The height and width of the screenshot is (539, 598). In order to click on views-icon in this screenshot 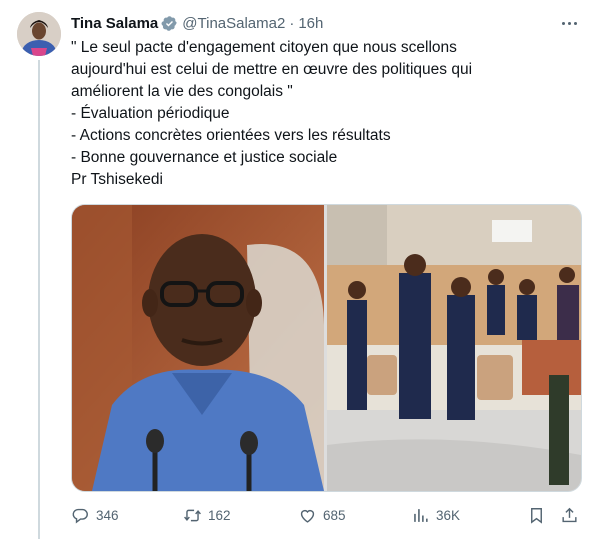, I will do `click(421, 515)`.